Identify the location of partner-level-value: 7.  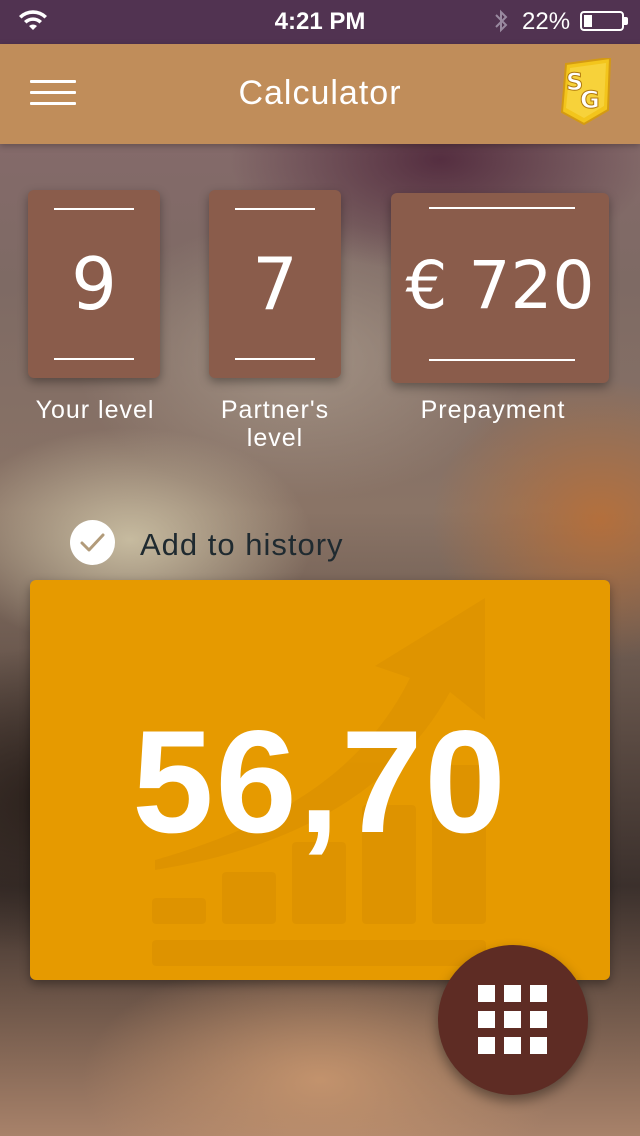
(275, 284).